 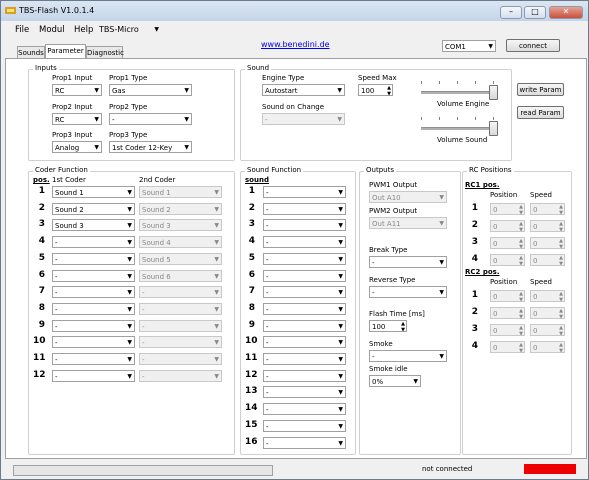 What do you see at coordinates (180, 208) in the screenshot?
I see `second-coder-select: Sound 2 ▼` at bounding box center [180, 208].